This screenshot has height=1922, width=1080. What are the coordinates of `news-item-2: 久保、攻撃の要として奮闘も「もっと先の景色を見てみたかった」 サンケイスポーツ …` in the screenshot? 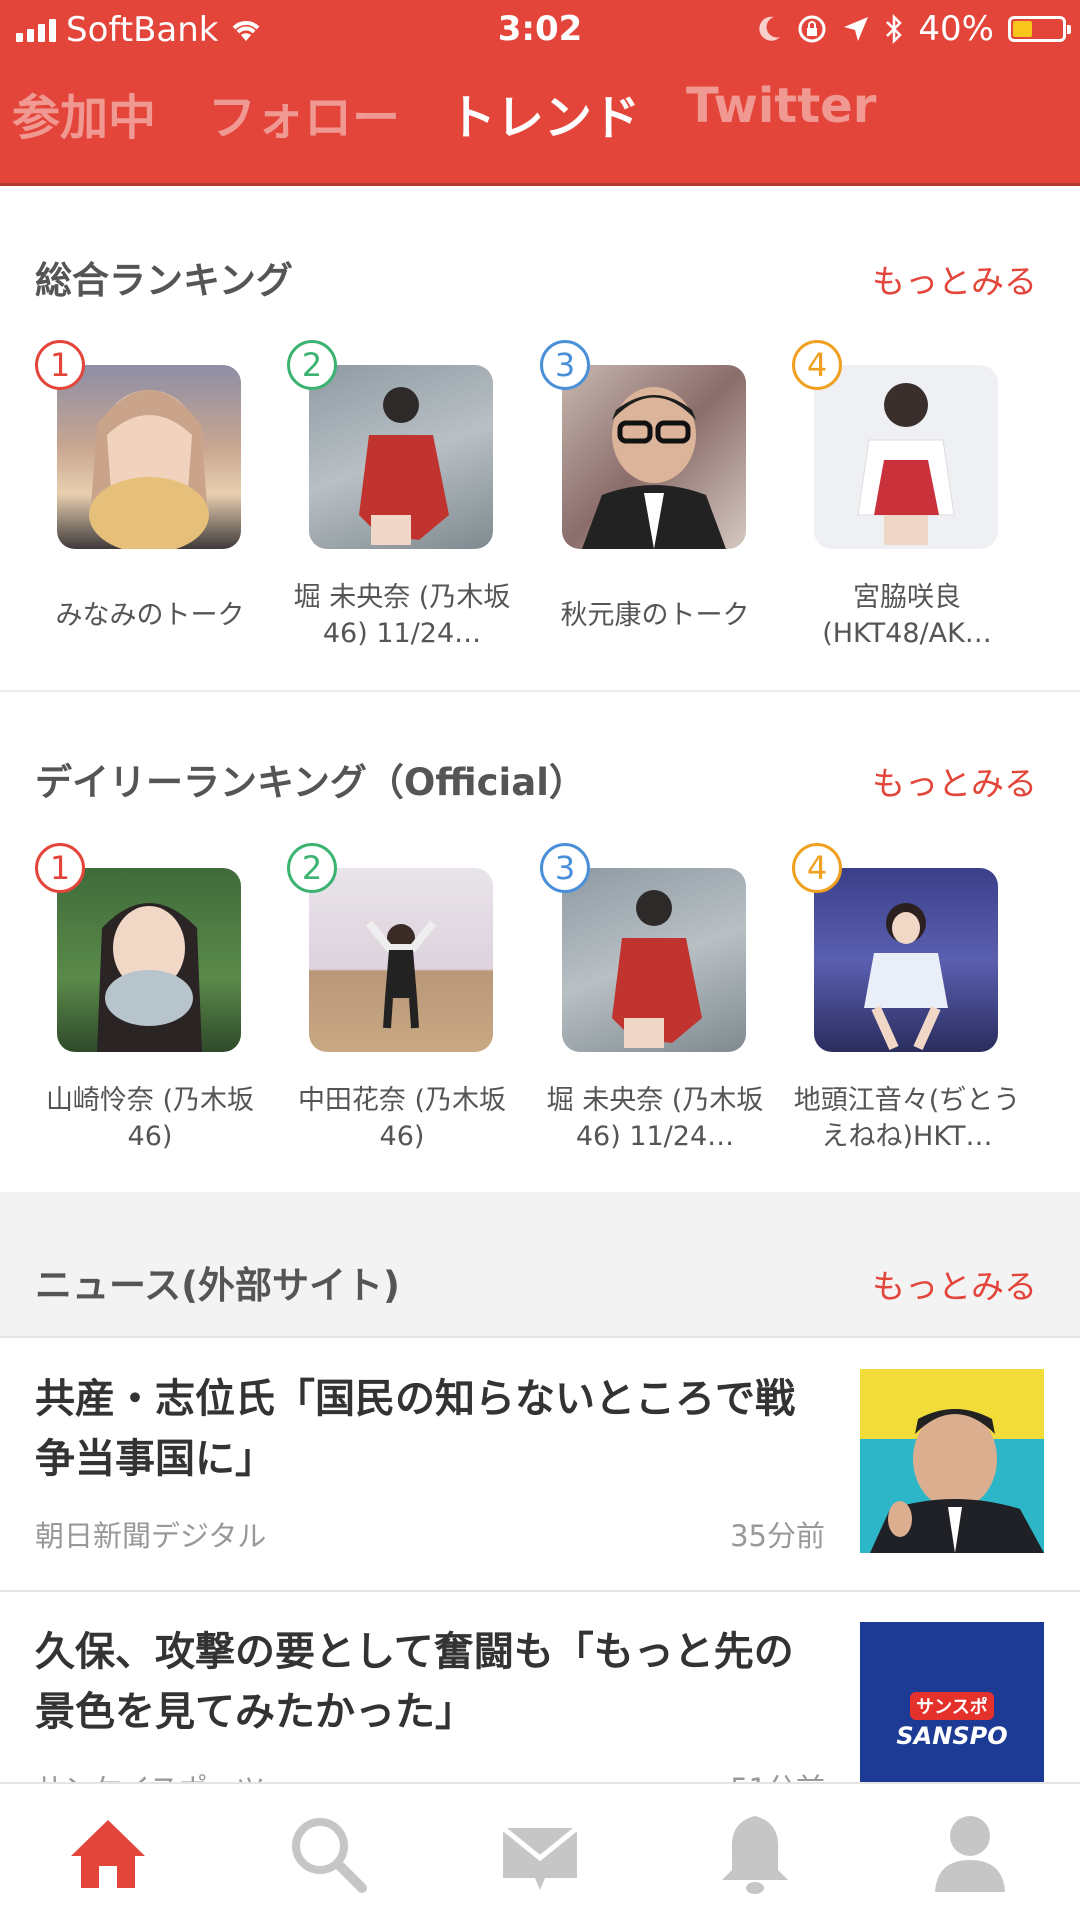 It's located at (540, 1687).